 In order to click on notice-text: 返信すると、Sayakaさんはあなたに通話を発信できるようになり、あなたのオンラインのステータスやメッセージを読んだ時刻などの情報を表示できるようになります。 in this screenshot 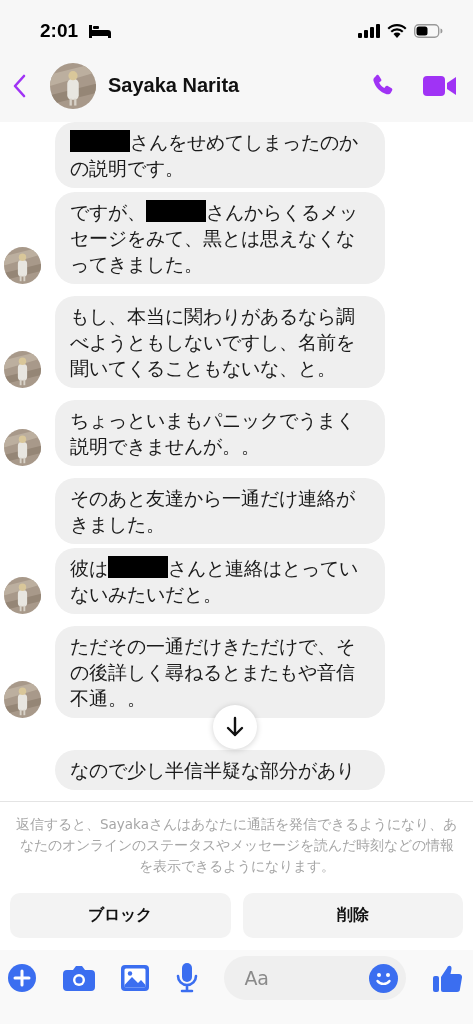, I will do `click(236, 845)`.